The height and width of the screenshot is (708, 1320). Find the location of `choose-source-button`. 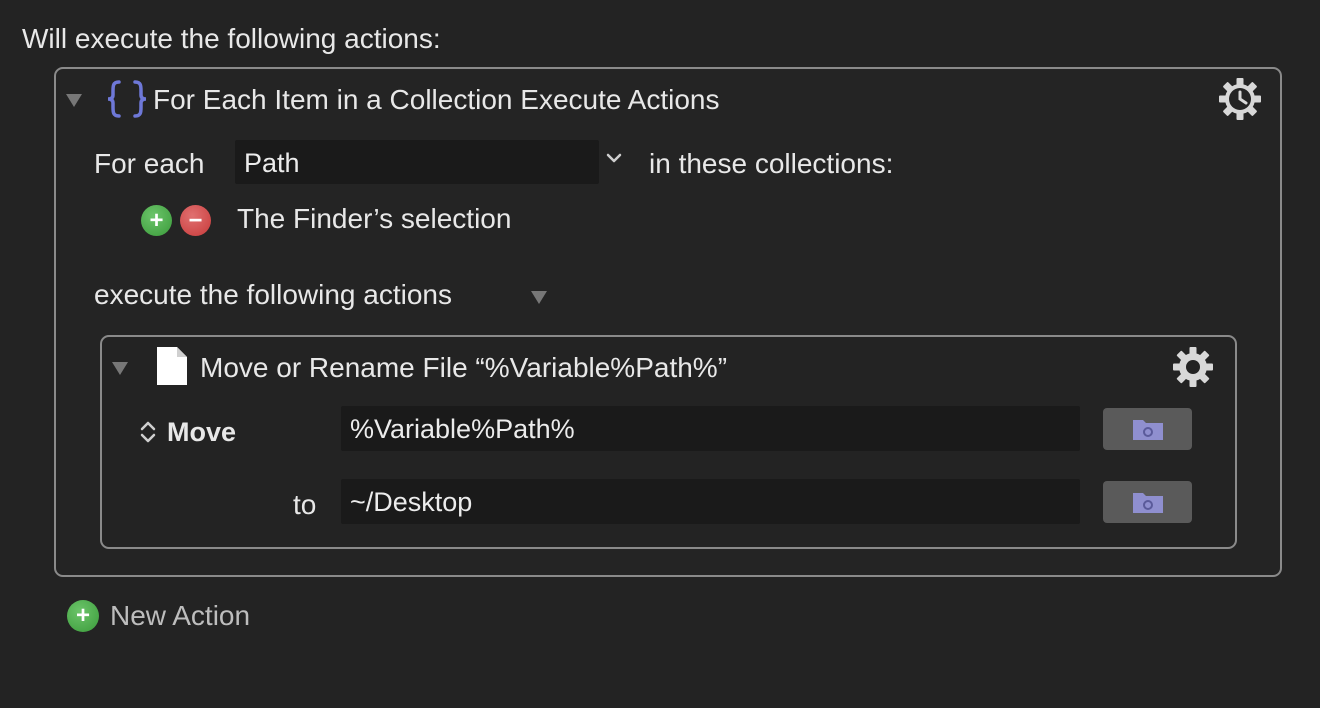

choose-source-button is located at coordinates (1147, 429).